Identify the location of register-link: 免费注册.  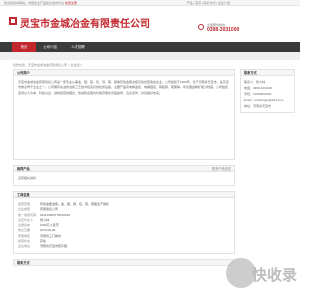
(71, 3).